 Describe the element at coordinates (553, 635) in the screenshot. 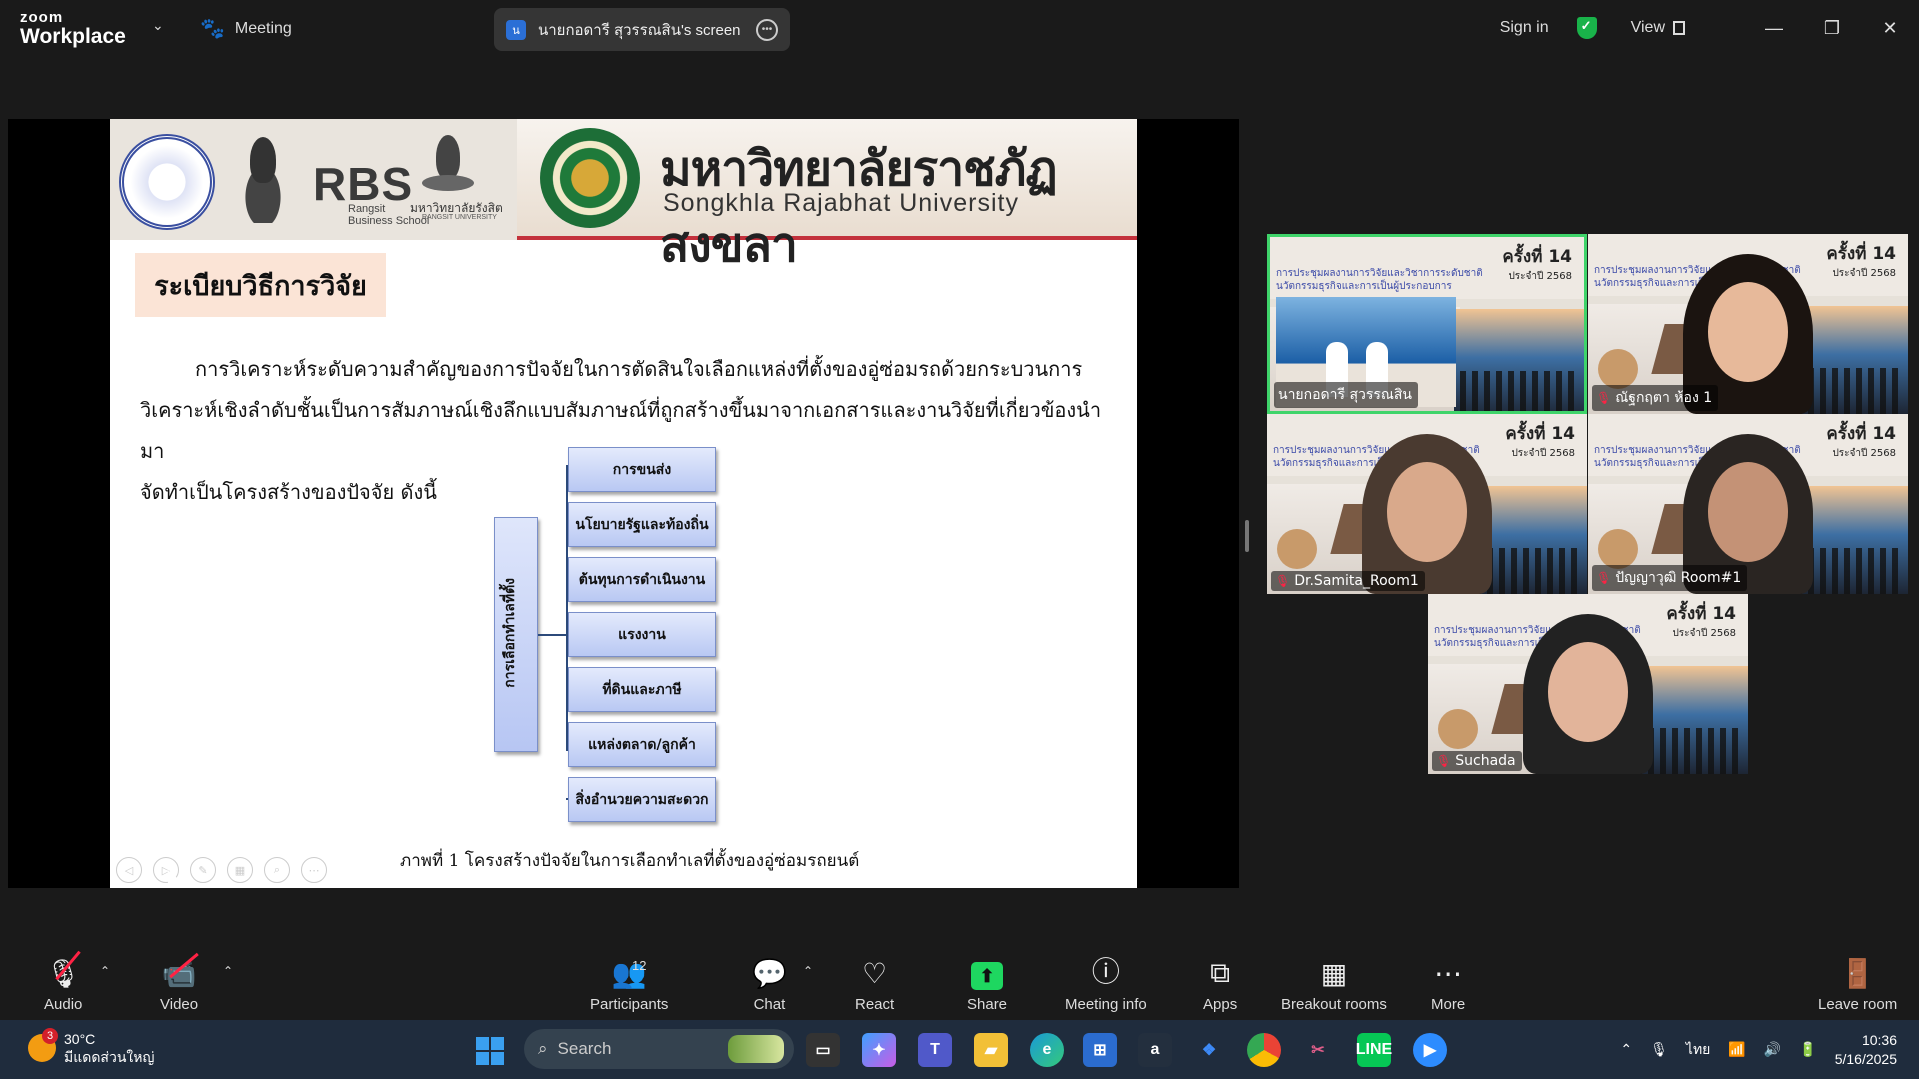

I see `diagram-connector` at that location.